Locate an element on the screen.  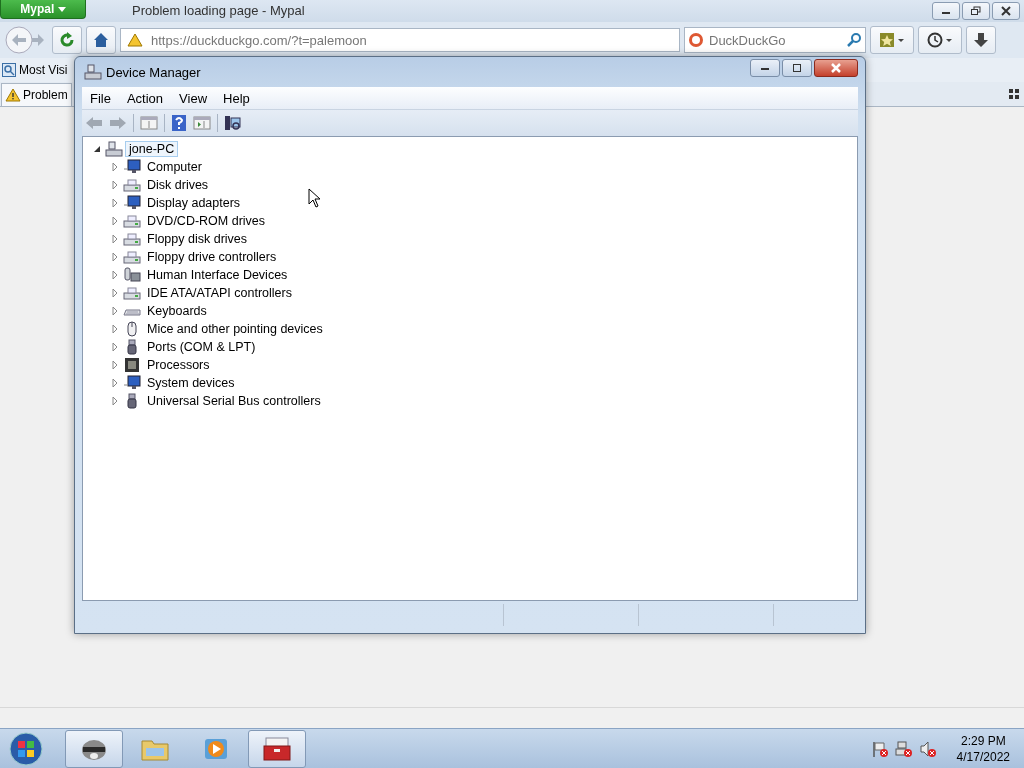
restore-button is located at coordinates (976, 11).